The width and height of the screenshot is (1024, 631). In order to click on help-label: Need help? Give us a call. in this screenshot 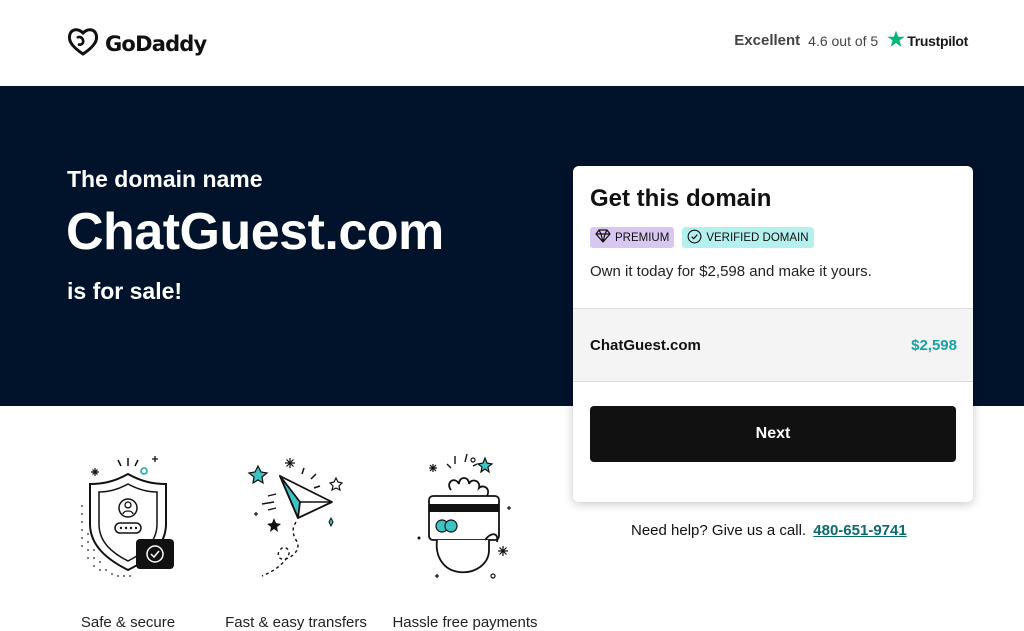, I will do `click(719, 530)`.